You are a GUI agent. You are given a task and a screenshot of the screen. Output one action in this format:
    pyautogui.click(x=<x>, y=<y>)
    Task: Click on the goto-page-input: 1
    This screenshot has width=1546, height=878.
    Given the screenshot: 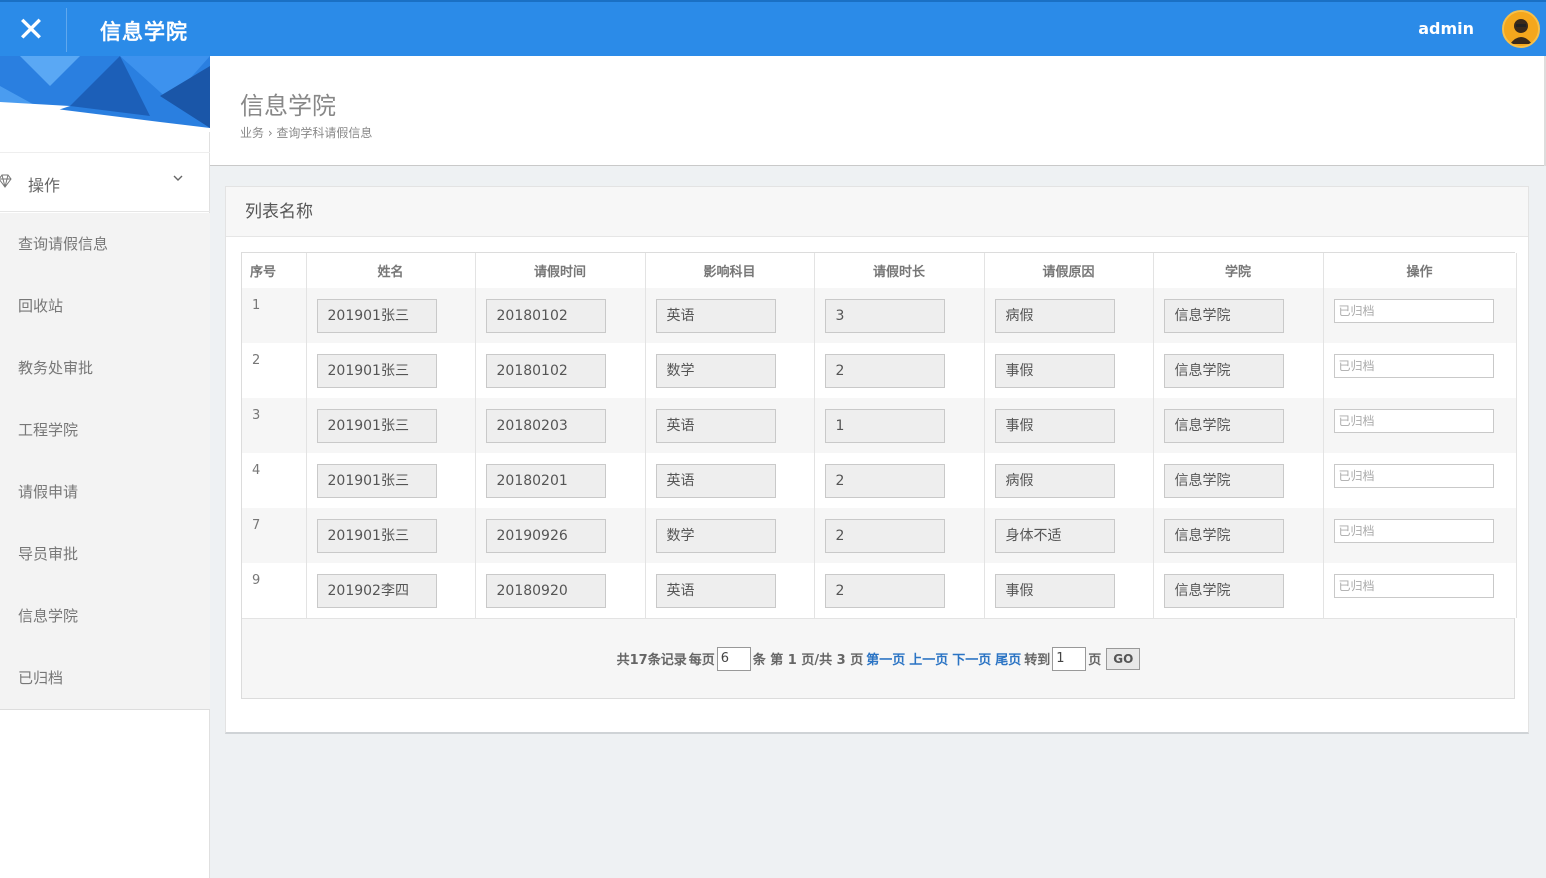 What is the action you would take?
    pyautogui.click(x=1069, y=658)
    